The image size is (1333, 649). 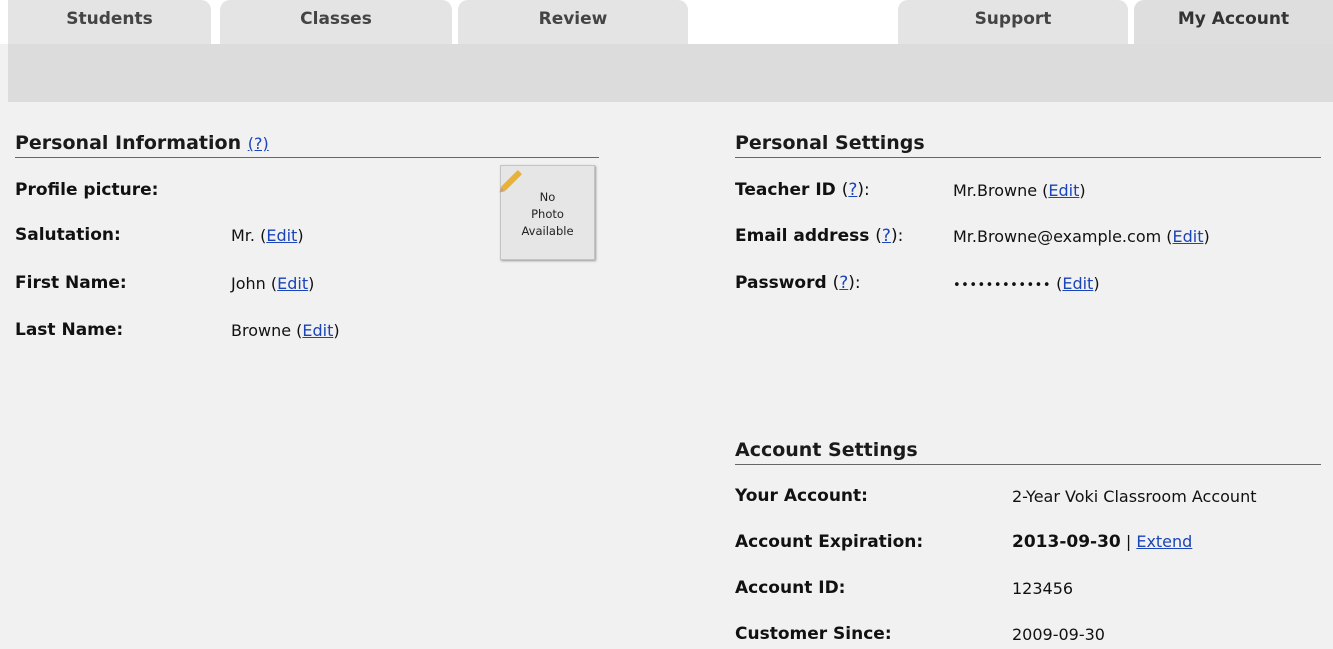 What do you see at coordinates (852, 190) in the screenshot?
I see `teacher-id-help-link: ?` at bounding box center [852, 190].